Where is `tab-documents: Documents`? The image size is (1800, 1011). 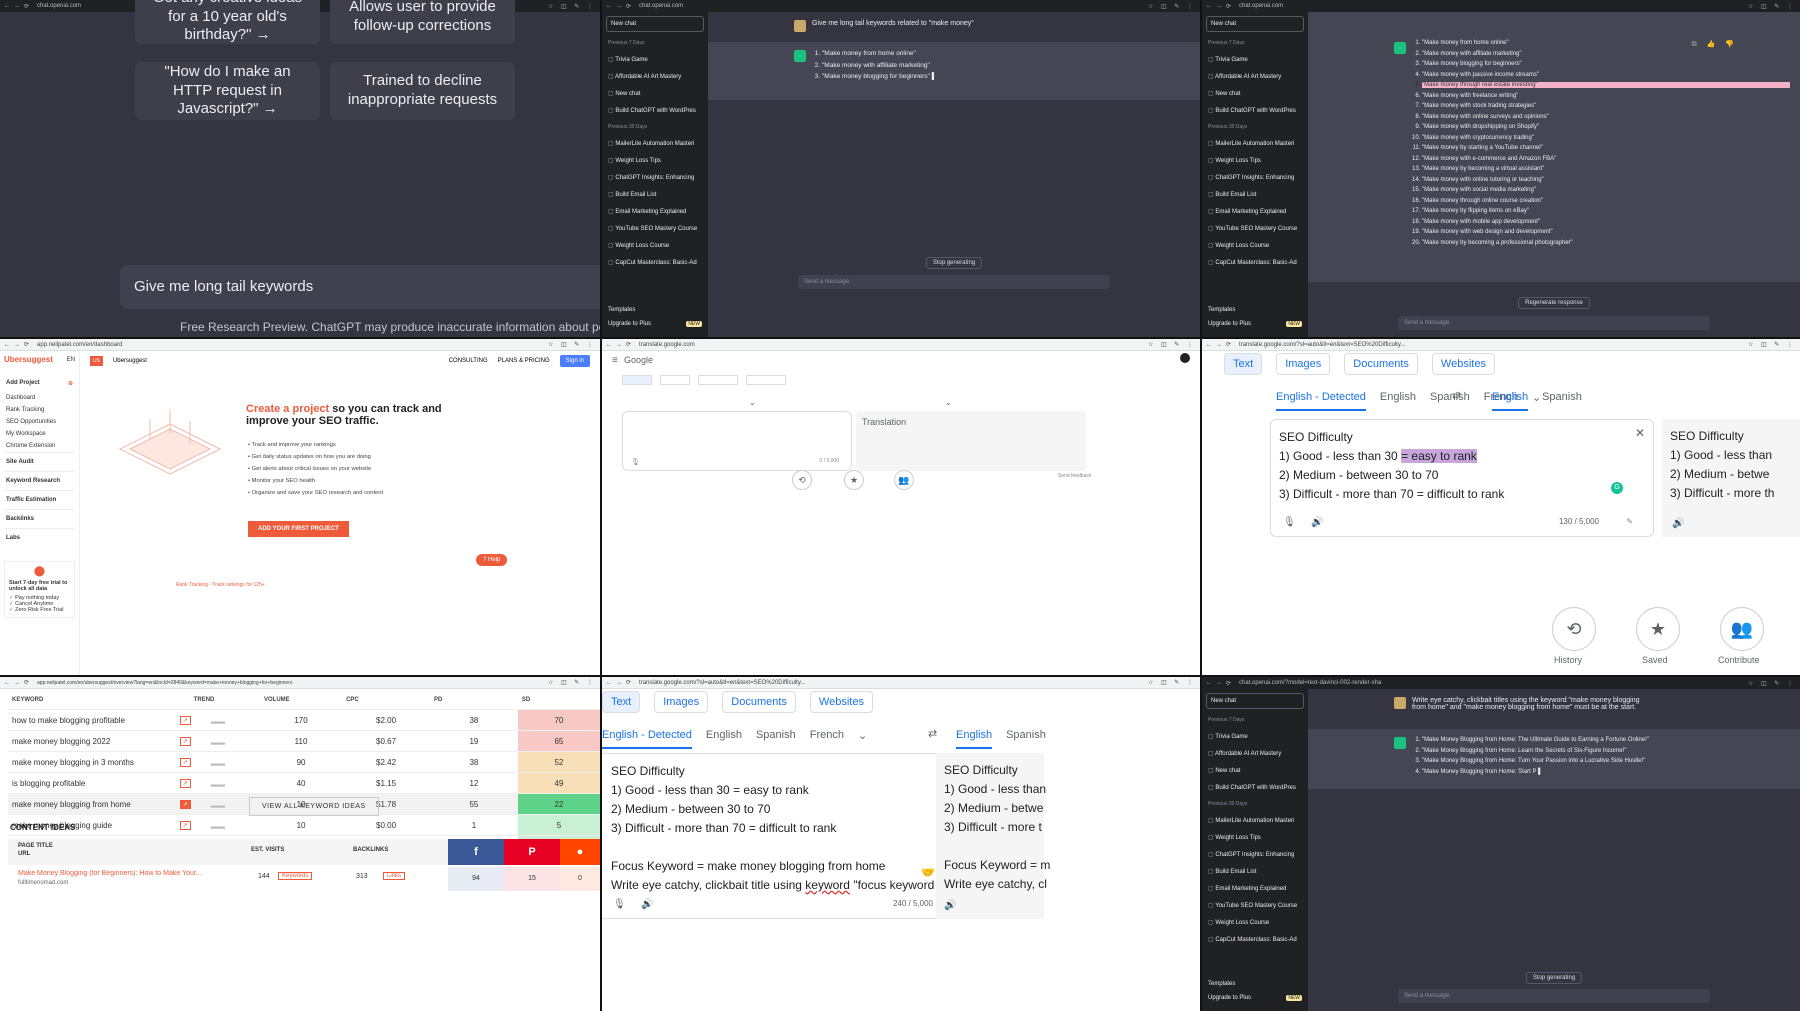
tab-documents: Documents is located at coordinates (759, 702).